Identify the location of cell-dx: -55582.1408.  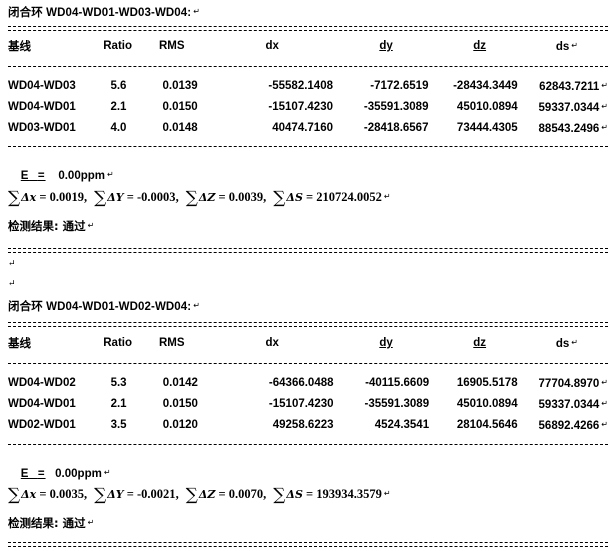
(300, 86).